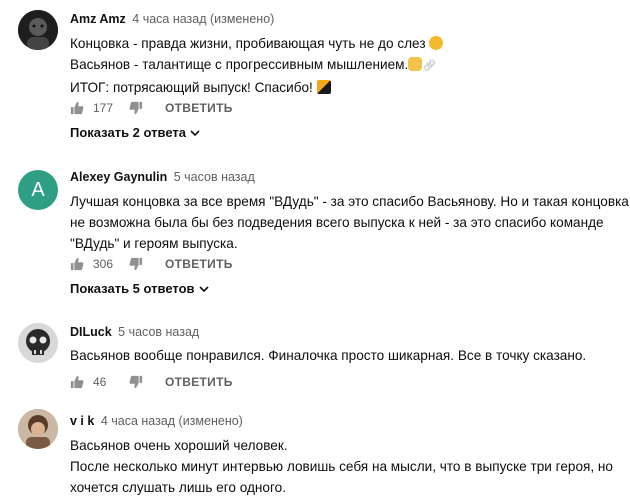  I want to click on like-count: 306, so click(103, 264).